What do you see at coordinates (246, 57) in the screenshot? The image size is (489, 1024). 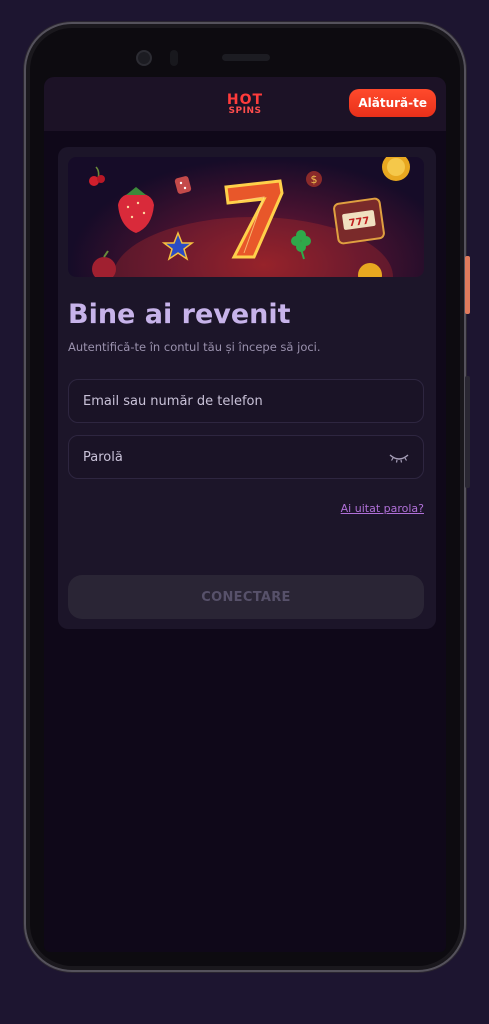 I see `earpiece-speaker` at bounding box center [246, 57].